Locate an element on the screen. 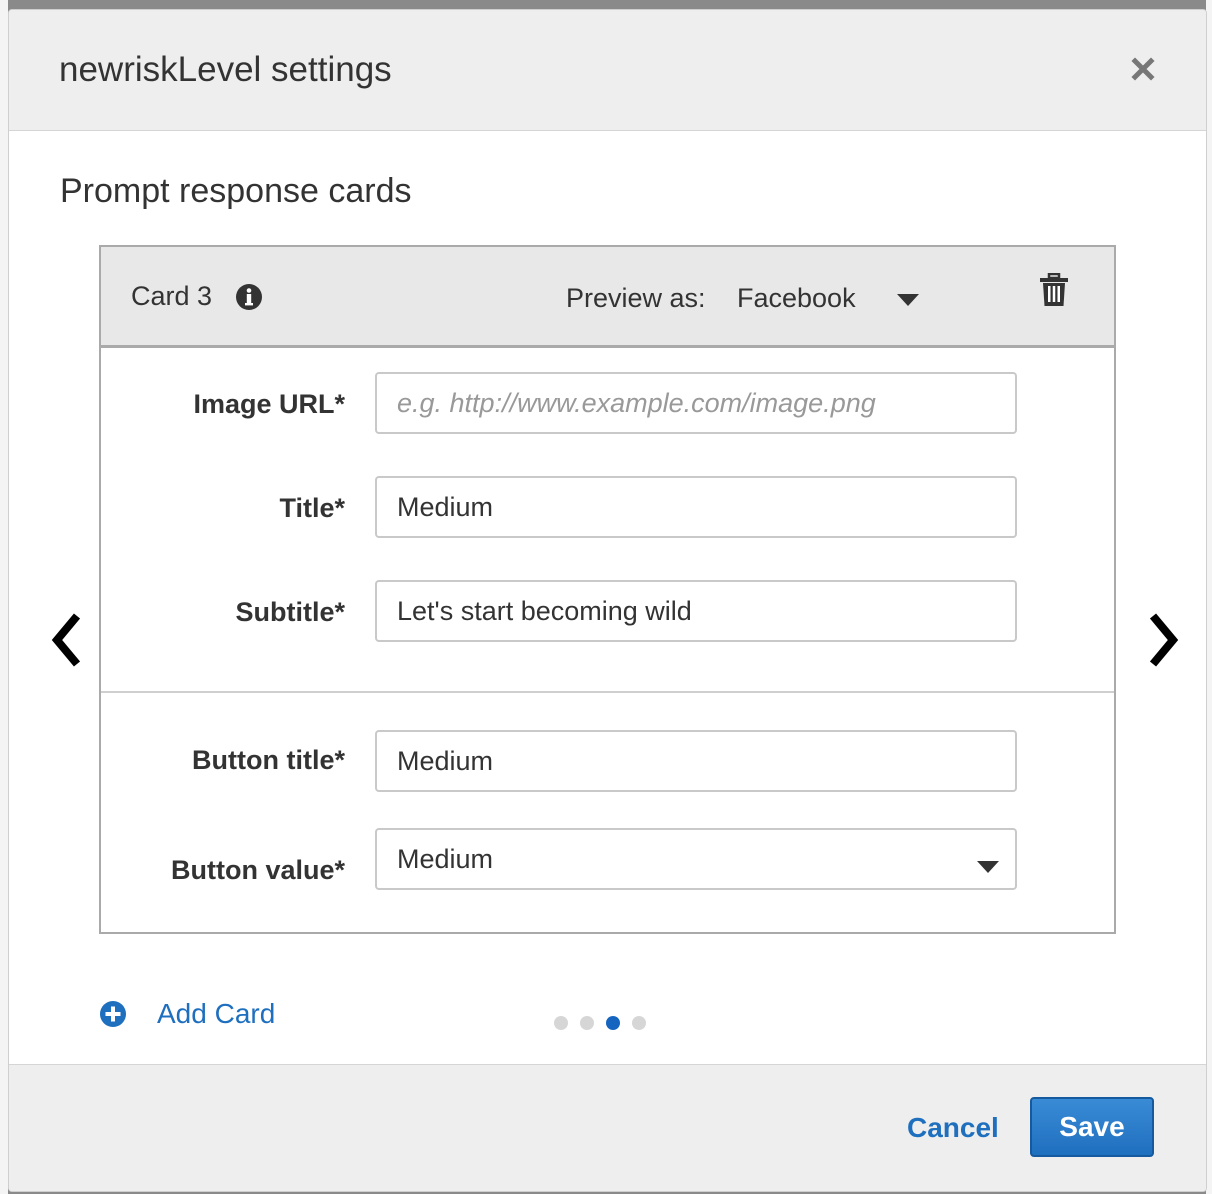  preview-platform-select: Facebook is located at coordinates (796, 298).